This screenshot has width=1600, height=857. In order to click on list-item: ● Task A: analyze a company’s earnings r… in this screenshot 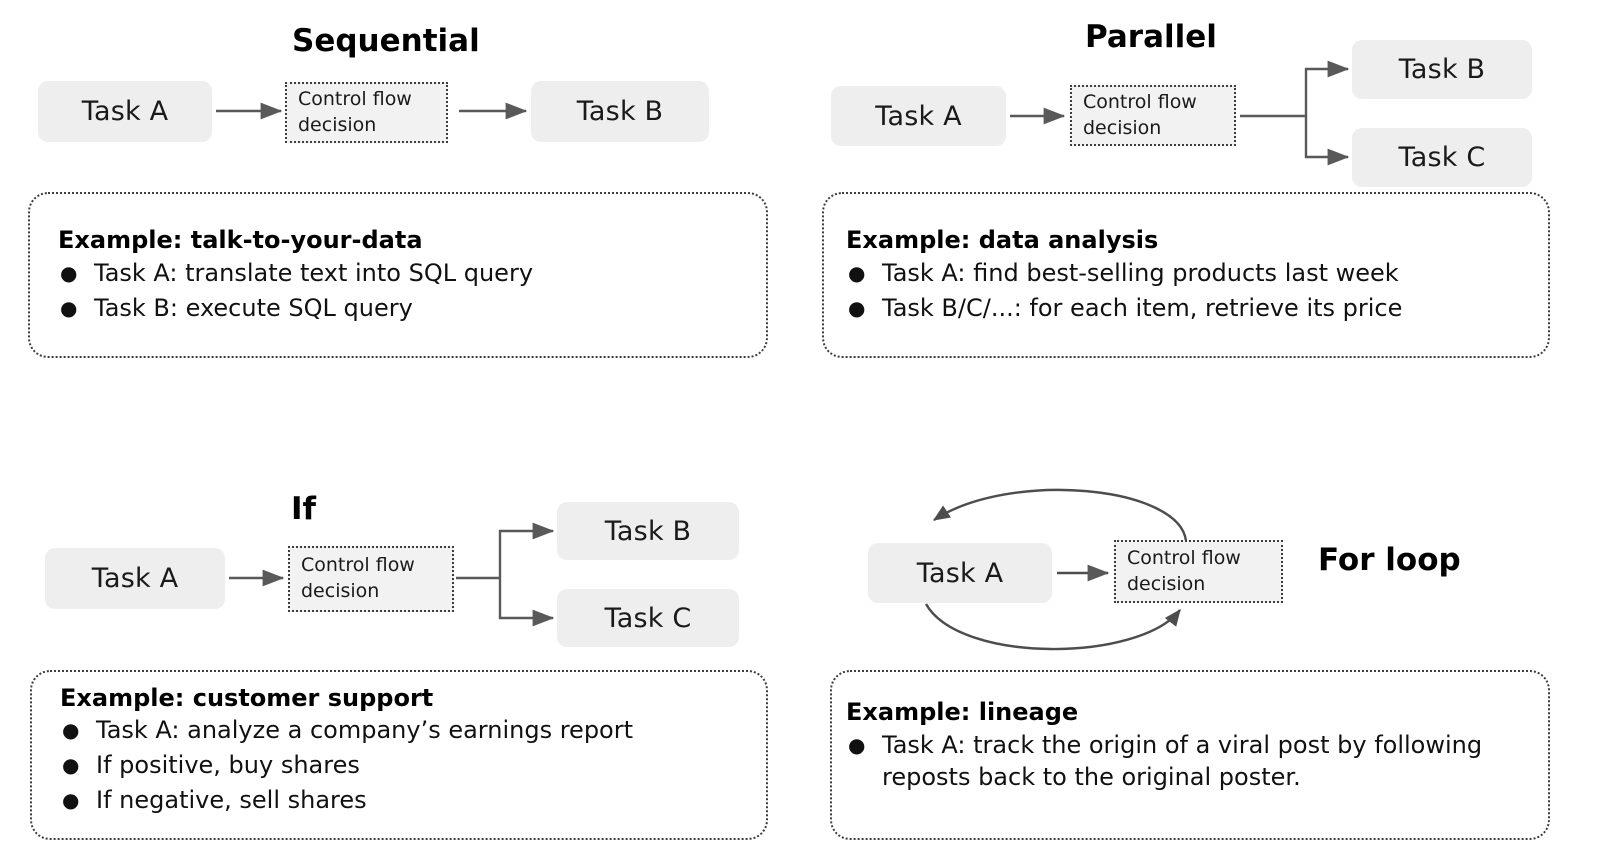, I will do `click(412, 731)`.